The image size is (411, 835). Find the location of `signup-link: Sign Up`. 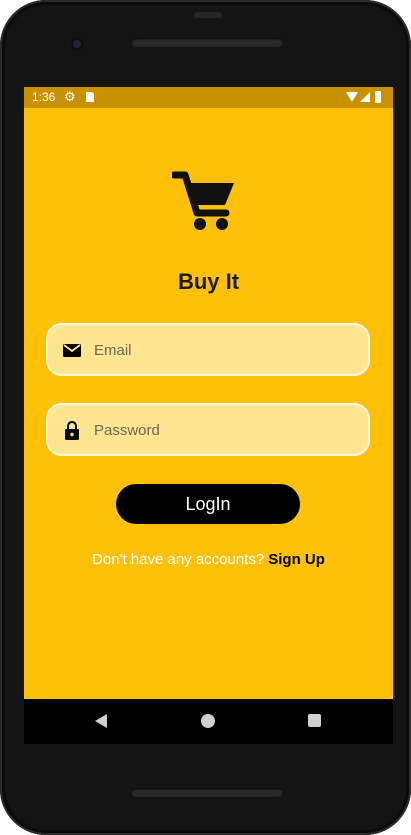

signup-link: Sign Up is located at coordinates (296, 559).